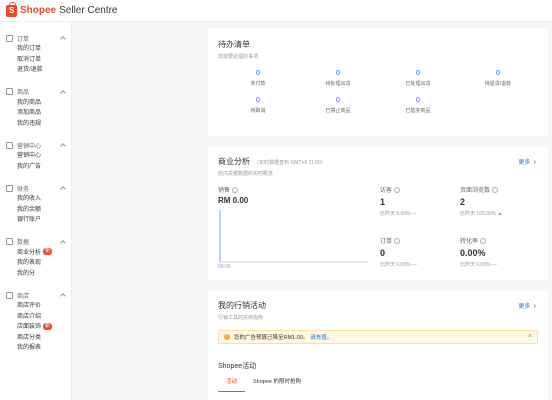  What do you see at coordinates (338, 78) in the screenshot?
I see `todo-to-process: 0 待处理出货` at bounding box center [338, 78].